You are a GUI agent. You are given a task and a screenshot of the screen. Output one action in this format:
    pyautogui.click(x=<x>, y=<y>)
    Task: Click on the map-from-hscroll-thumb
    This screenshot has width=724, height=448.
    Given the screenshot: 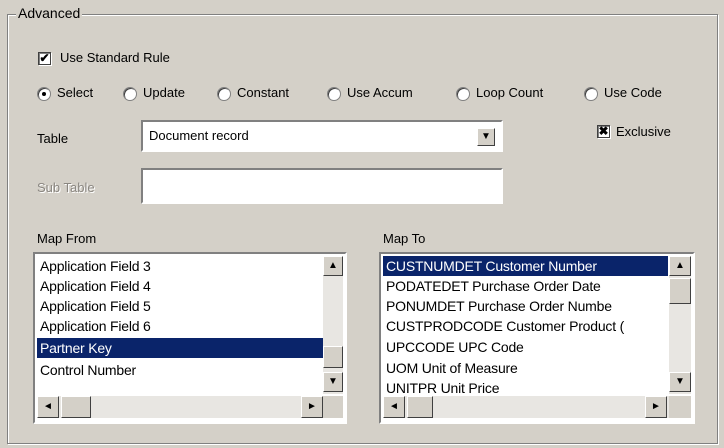 What is the action you would take?
    pyautogui.click(x=76, y=407)
    